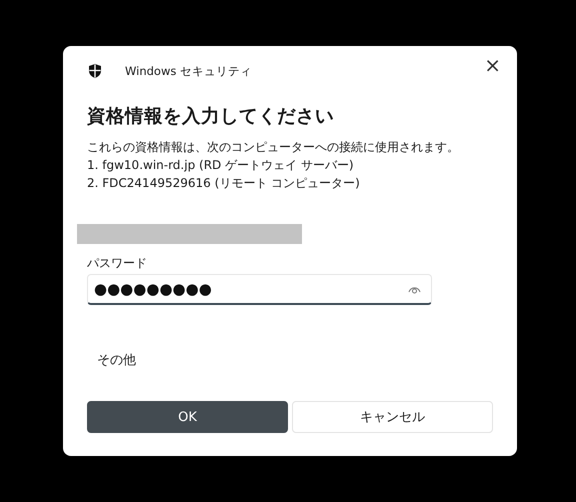  Describe the element at coordinates (95, 71) in the screenshot. I see `shield-icon` at that location.